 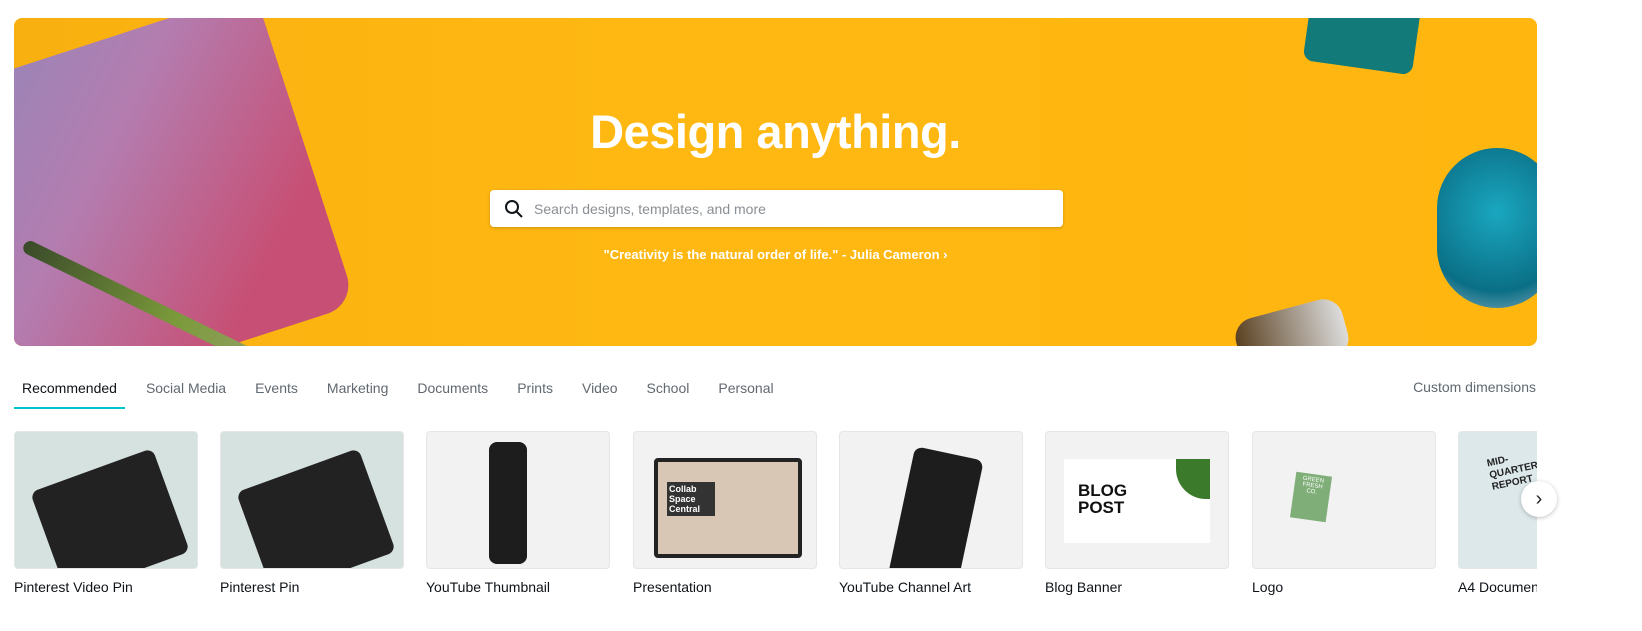 I want to click on card-presentation: Collab Space Central Presentation, so click(x=725, y=513).